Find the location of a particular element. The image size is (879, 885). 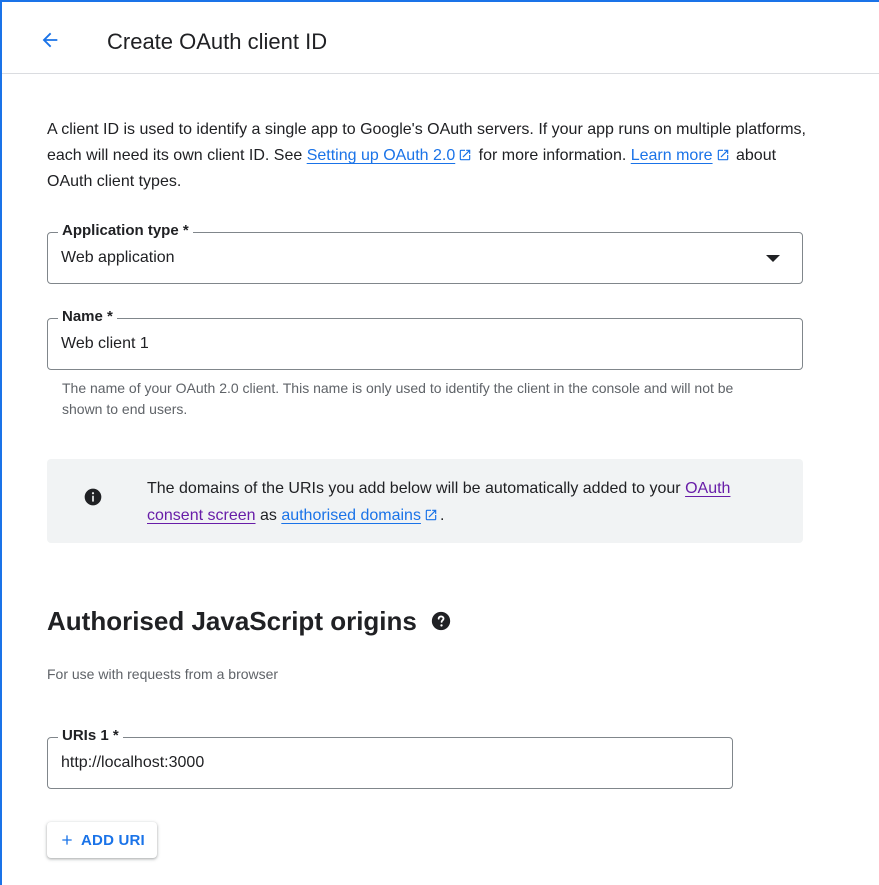

add-uri-label: ADD URI is located at coordinates (113, 840).